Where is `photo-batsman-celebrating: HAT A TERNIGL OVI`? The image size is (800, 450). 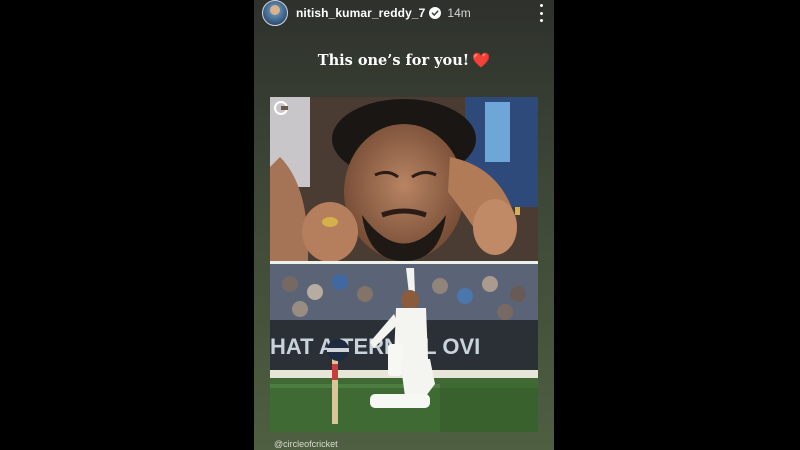
photo-batsman-celebrating: HAT A TERNIGL OVI is located at coordinates (404, 348).